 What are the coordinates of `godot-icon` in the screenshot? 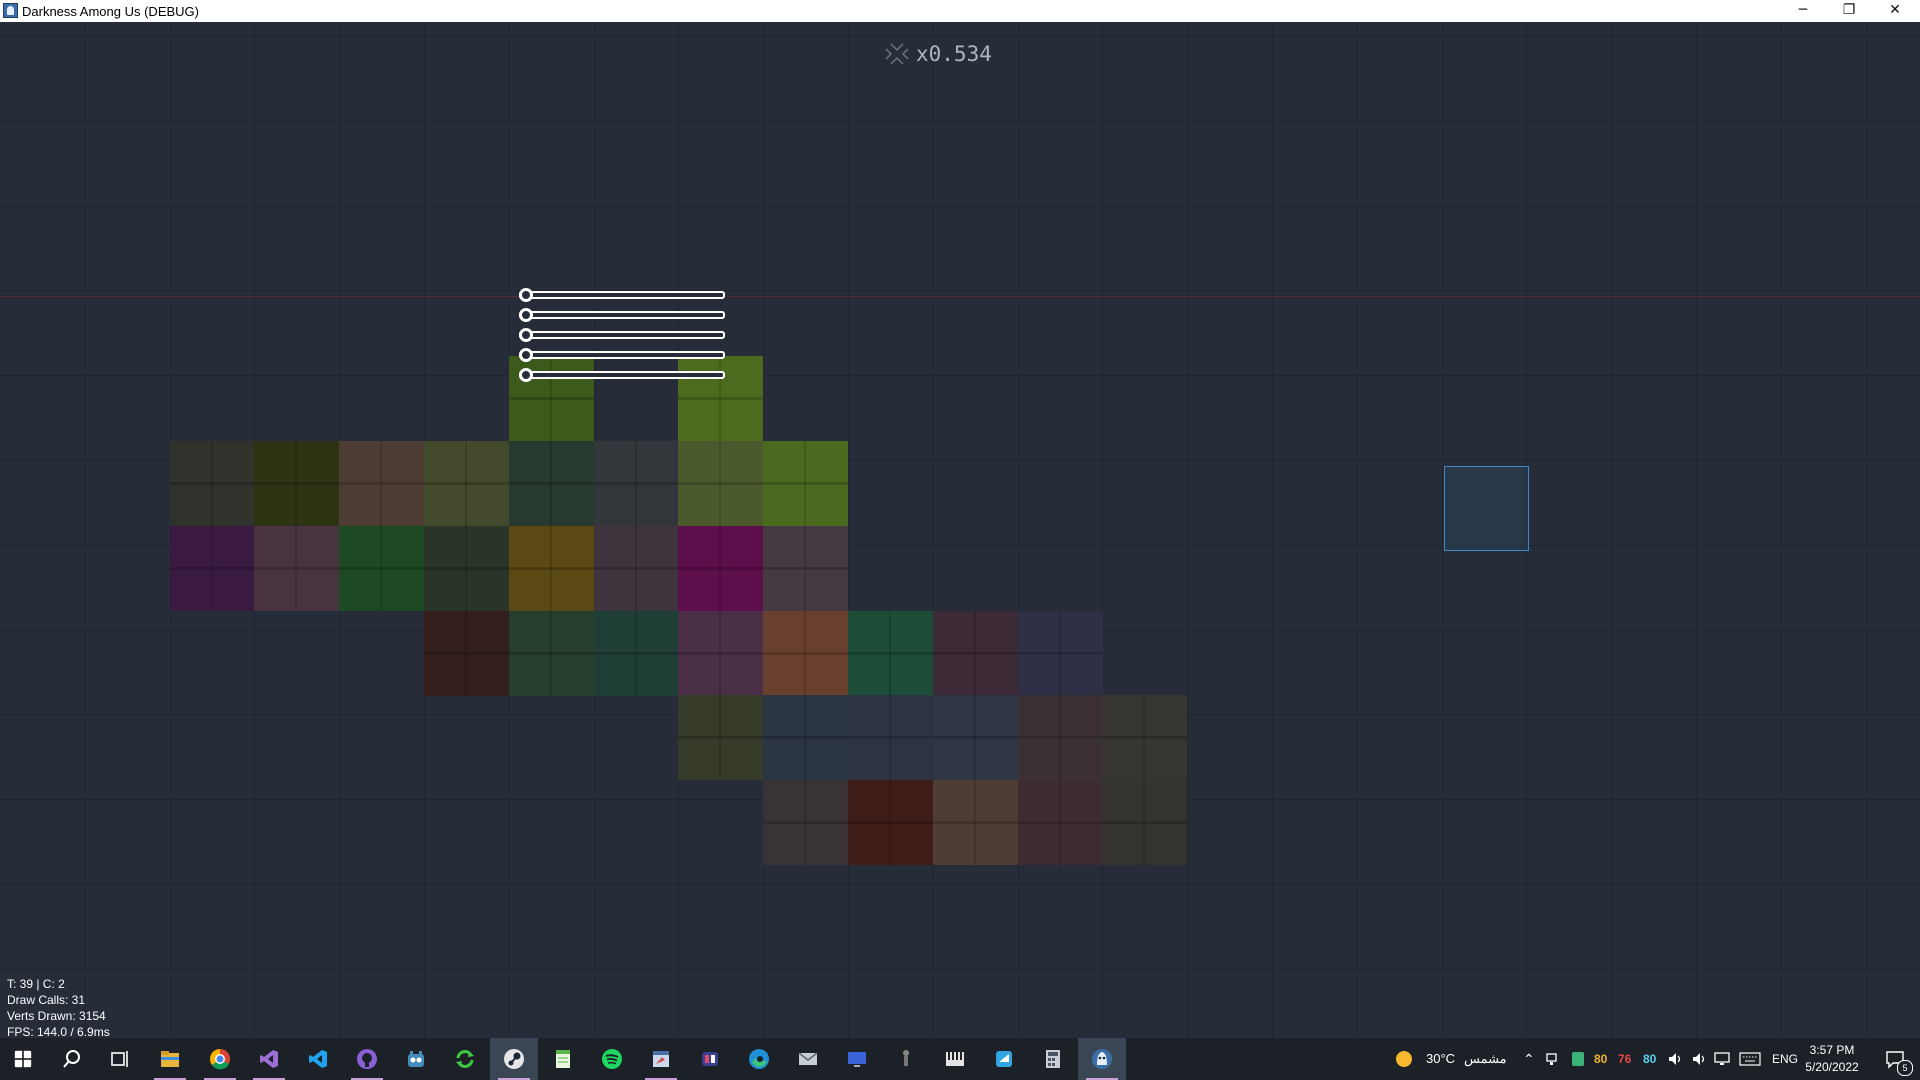 It's located at (416, 1059).